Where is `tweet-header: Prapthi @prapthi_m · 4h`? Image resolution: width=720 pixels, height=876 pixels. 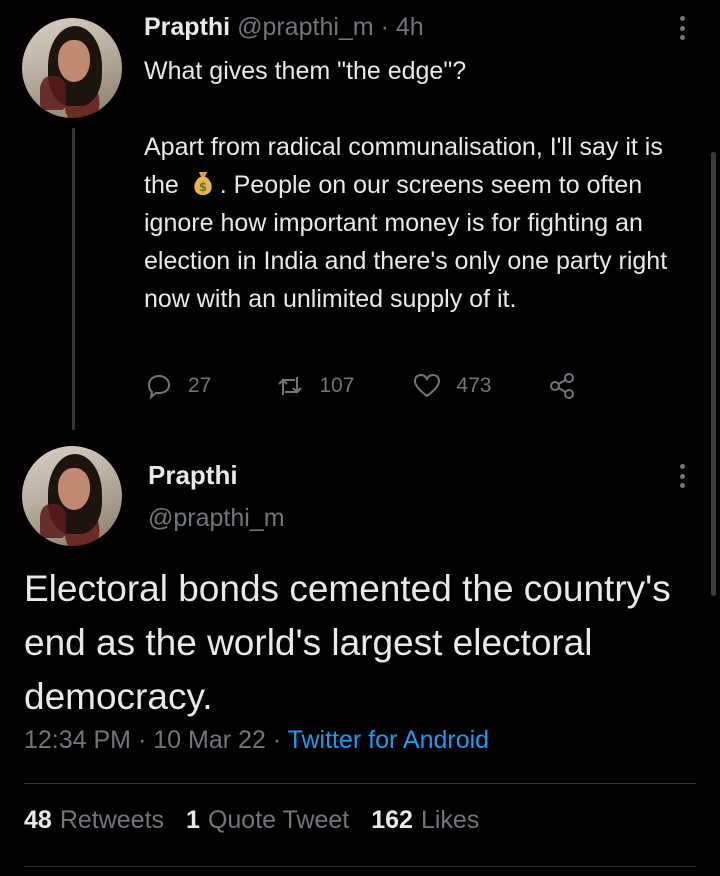
tweet-header: Prapthi @prapthi_m · 4h is located at coordinates (284, 27).